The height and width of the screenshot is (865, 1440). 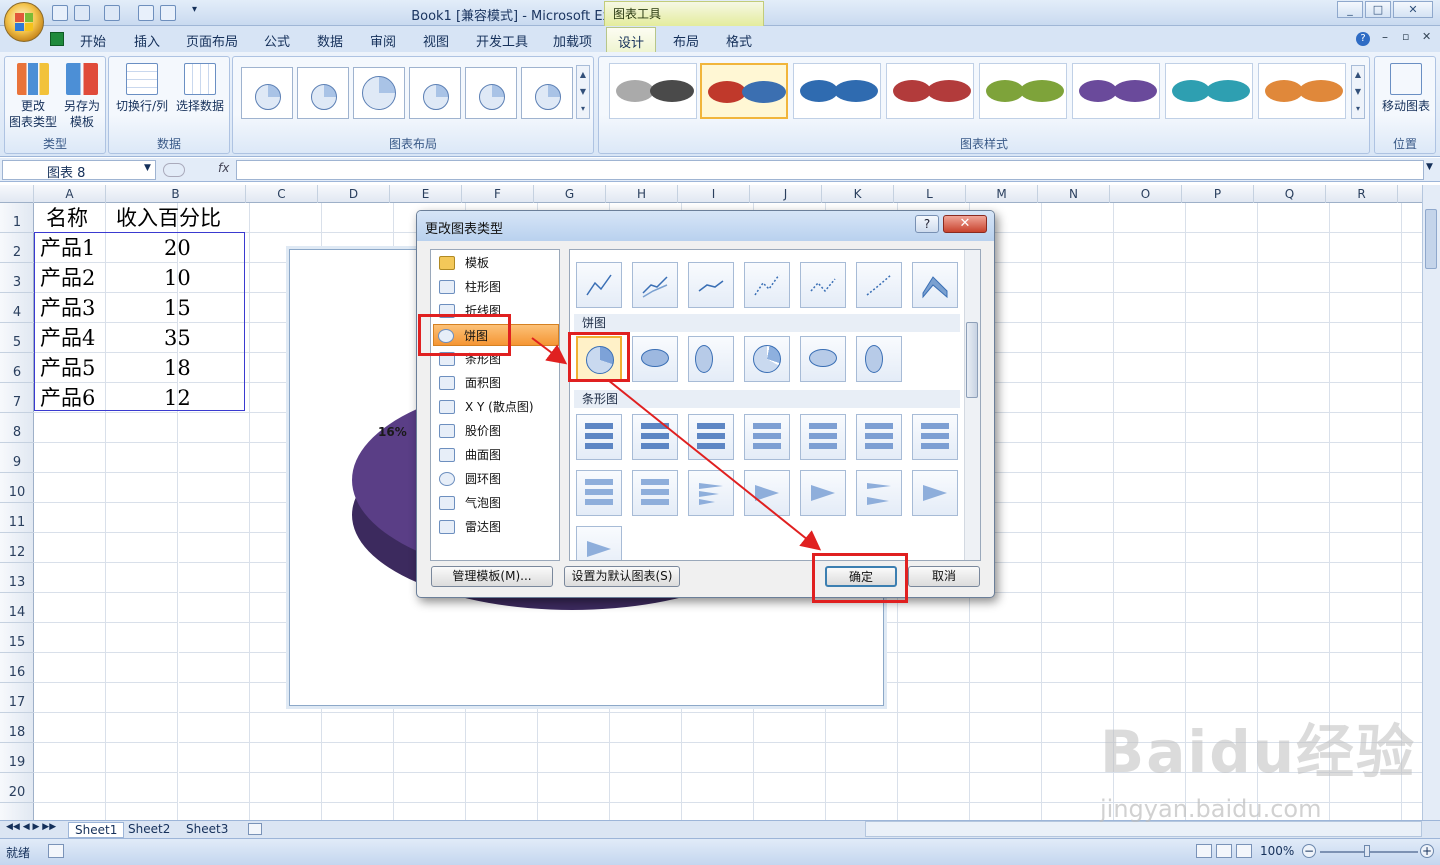 I want to click on sheet-tab-1: Sheet1, so click(x=96, y=830).